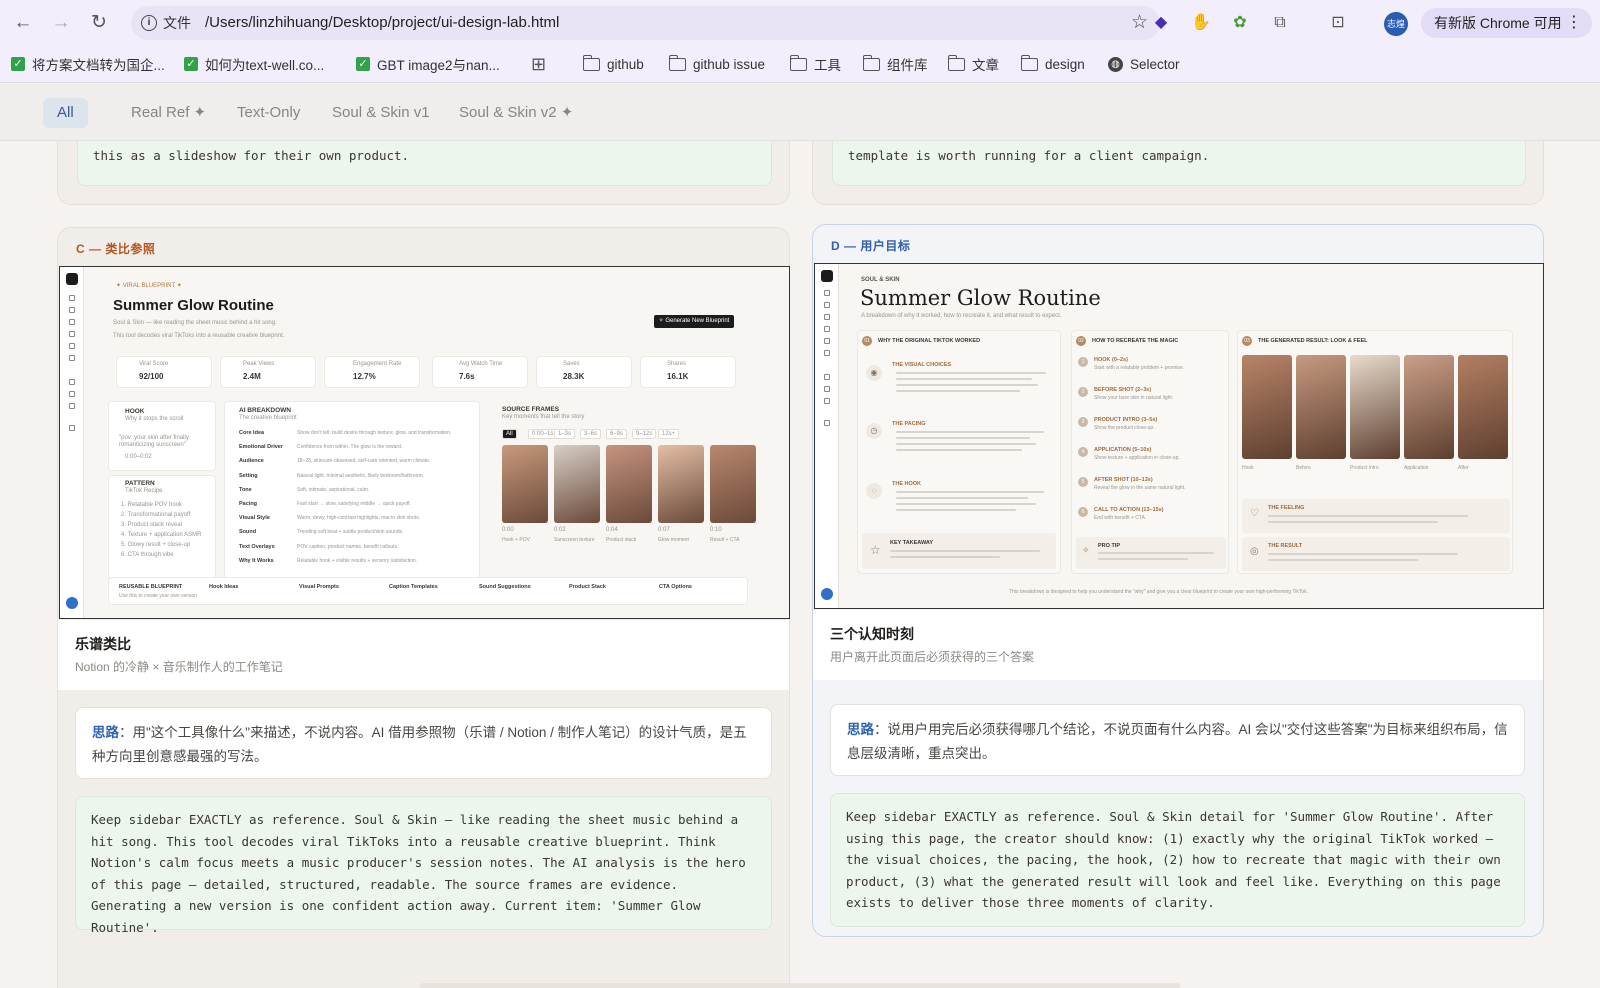 The width and height of the screenshot is (1600, 988). What do you see at coordinates (1338, 23) in the screenshot?
I see `tab-search-icon: ⊡` at bounding box center [1338, 23].